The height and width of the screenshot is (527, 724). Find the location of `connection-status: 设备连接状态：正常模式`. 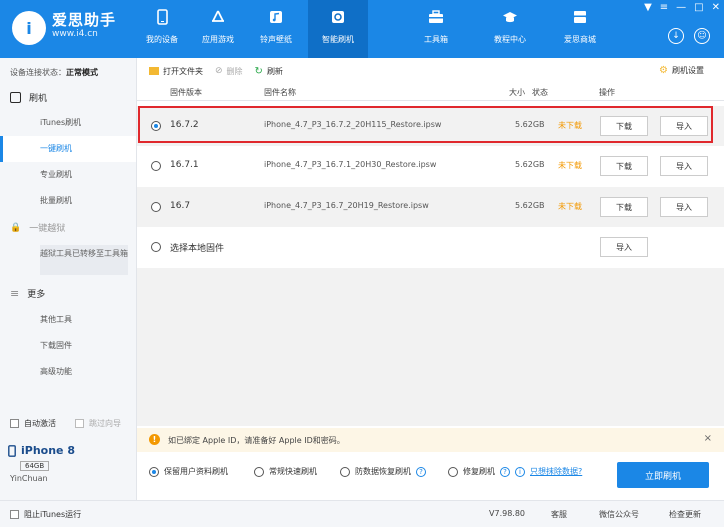

connection-status: 设备连接状态：正常模式 is located at coordinates (54, 72).